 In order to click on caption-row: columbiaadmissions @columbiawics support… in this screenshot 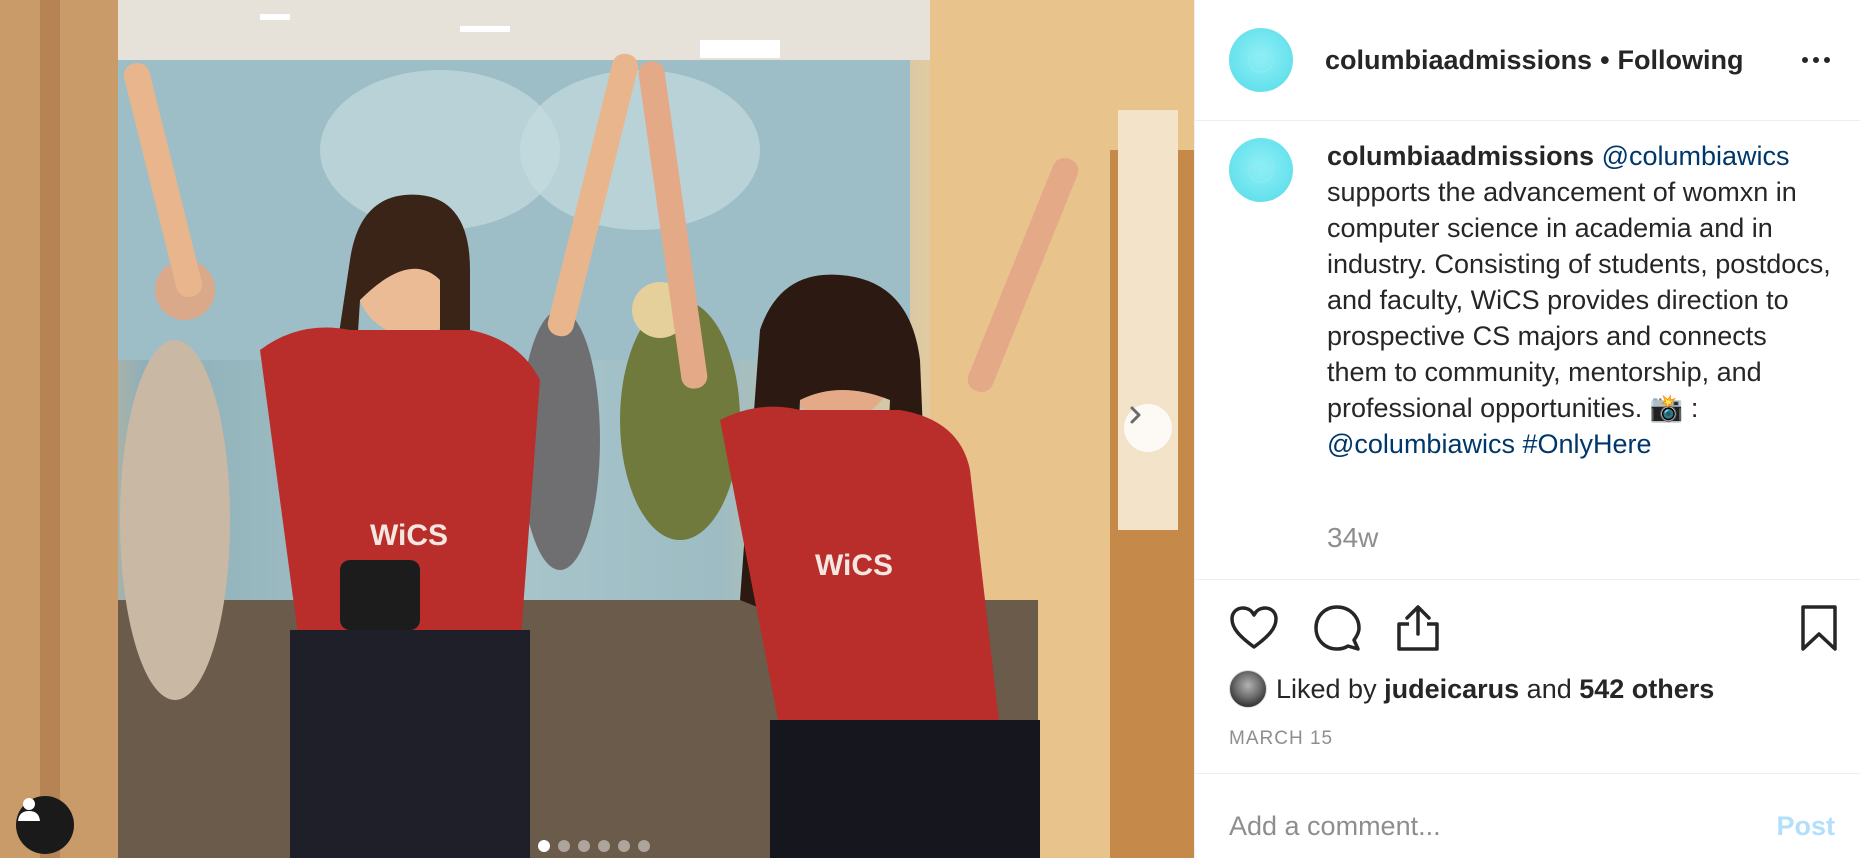, I will do `click(1527, 292)`.